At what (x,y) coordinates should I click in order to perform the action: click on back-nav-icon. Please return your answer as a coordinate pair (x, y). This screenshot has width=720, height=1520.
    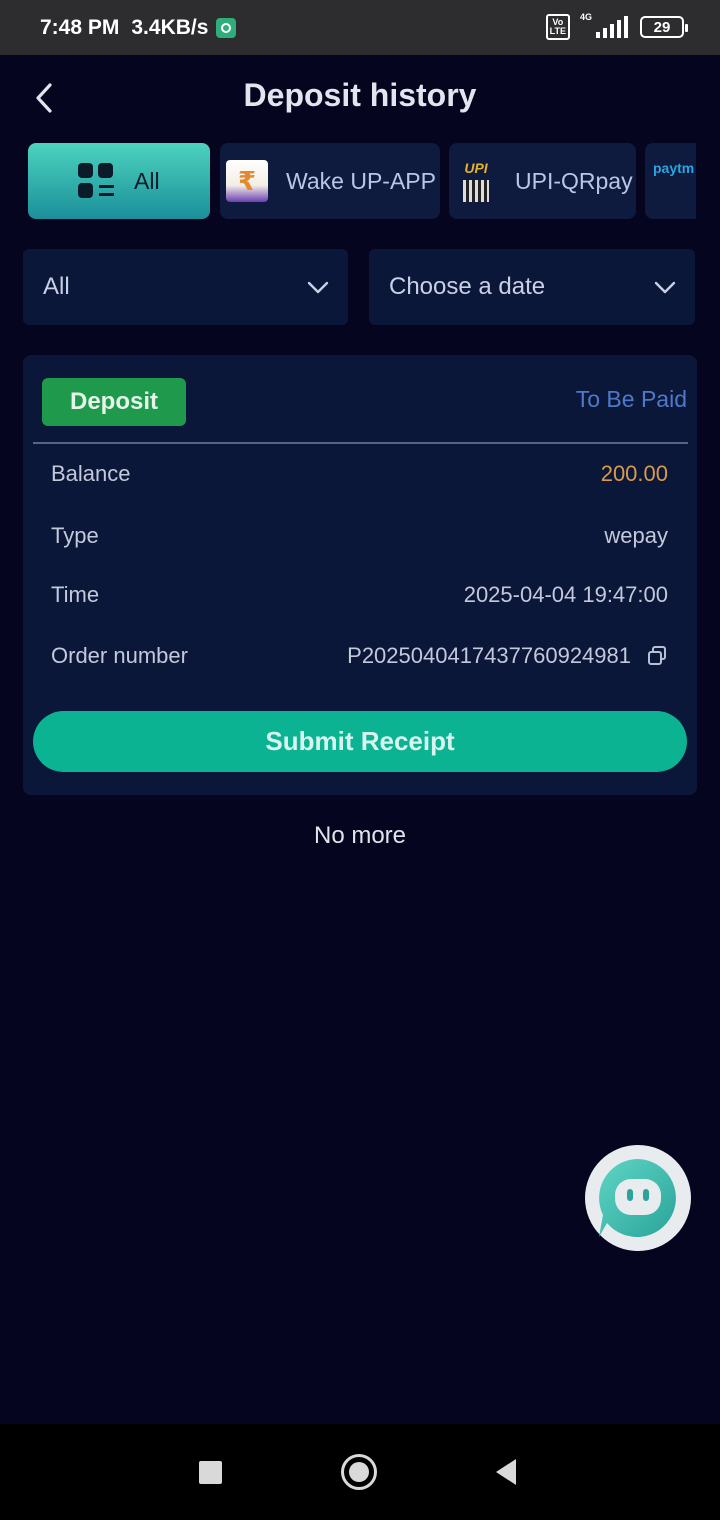
    Looking at the image, I should click on (506, 1472).